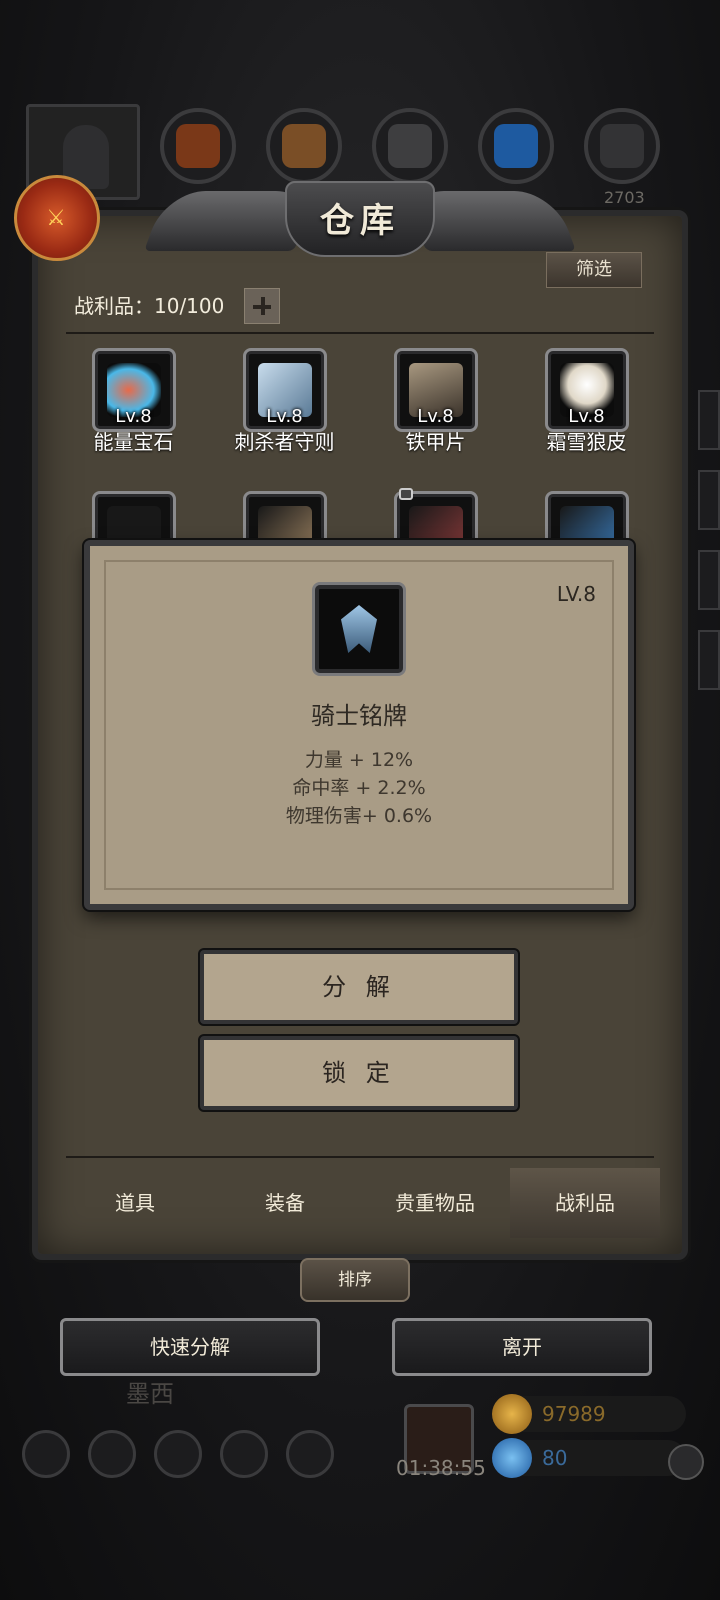 This screenshot has width=720, height=1600. Describe the element at coordinates (304, 146) in the screenshot. I see `wood-resource` at that location.